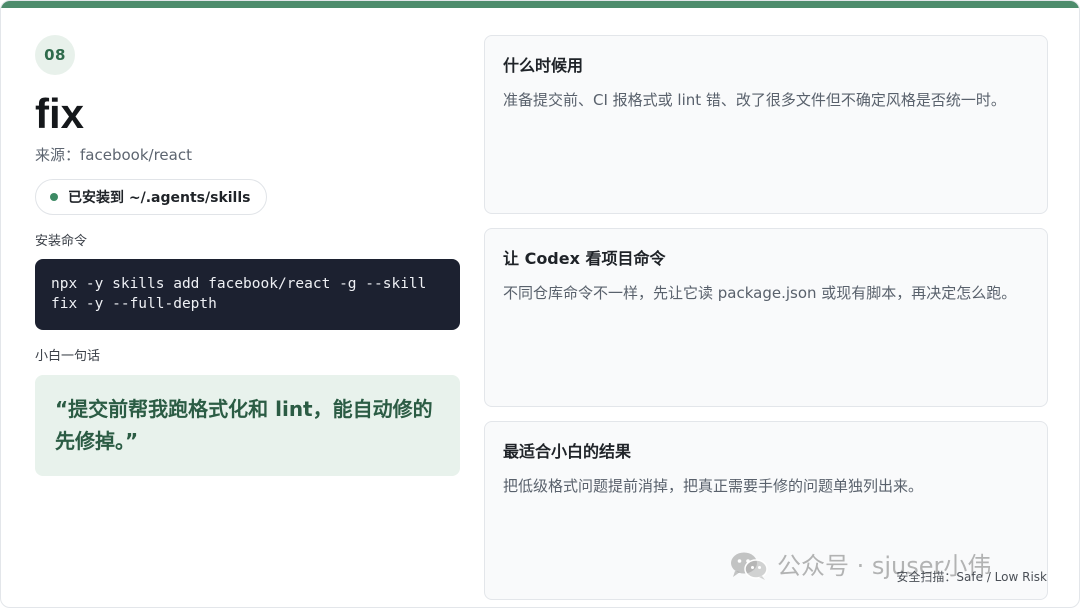  I want to click on card-title: 什么时候用, so click(543, 65).